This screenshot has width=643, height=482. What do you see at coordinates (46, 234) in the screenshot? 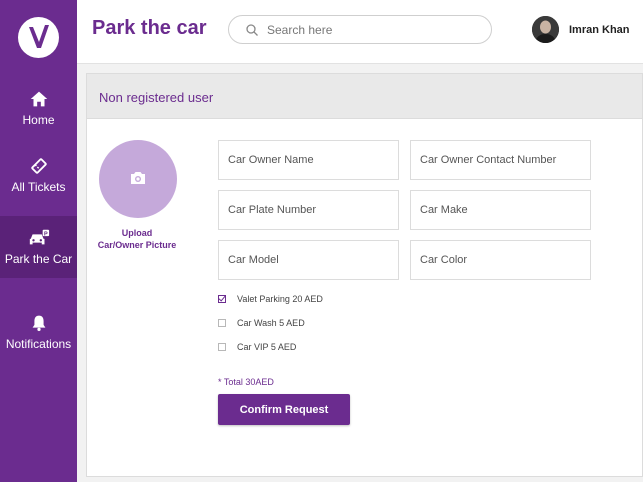
I see `svg-text: P` at bounding box center [46, 234].